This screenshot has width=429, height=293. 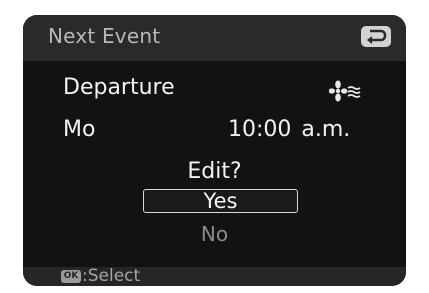 What do you see at coordinates (214, 276) in the screenshot?
I see `footer-bar: OK :Select` at bounding box center [214, 276].